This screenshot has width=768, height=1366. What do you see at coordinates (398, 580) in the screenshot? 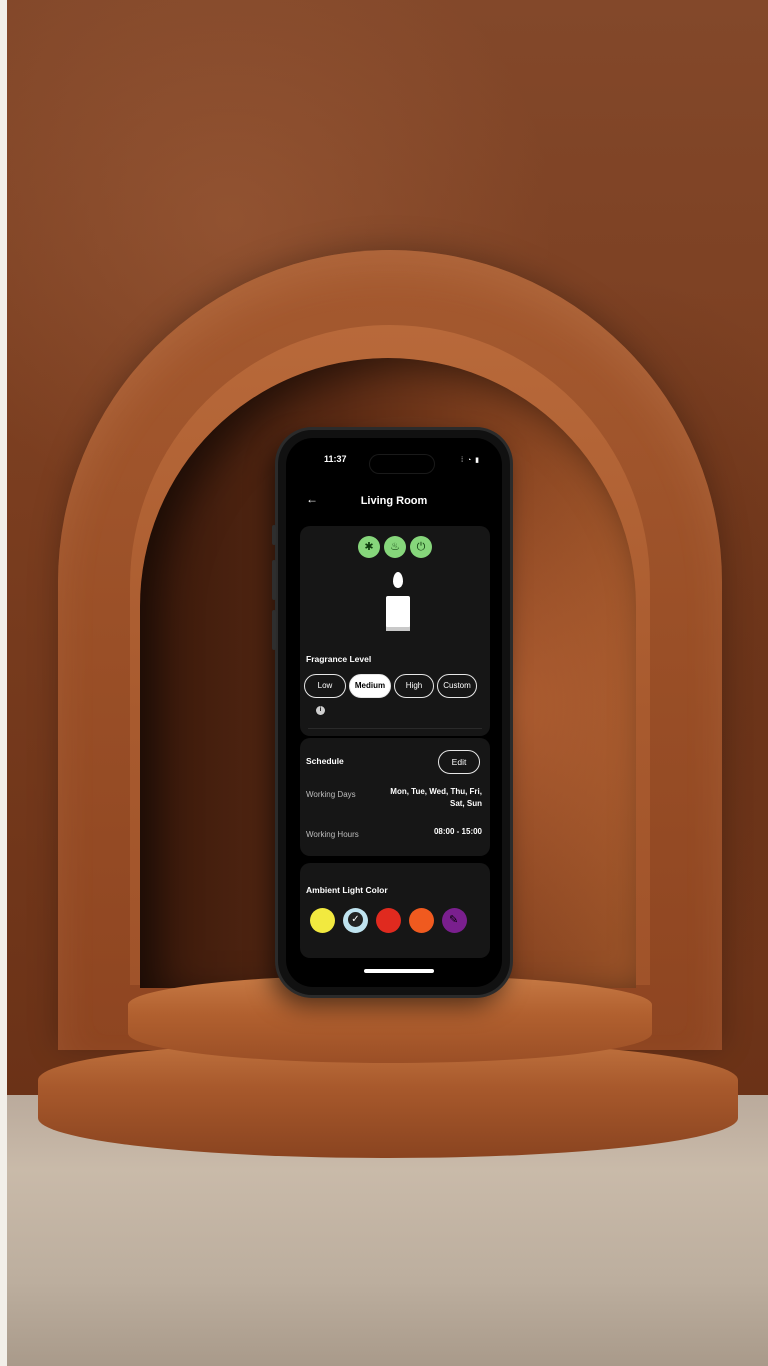
I see `flame-icon` at bounding box center [398, 580].